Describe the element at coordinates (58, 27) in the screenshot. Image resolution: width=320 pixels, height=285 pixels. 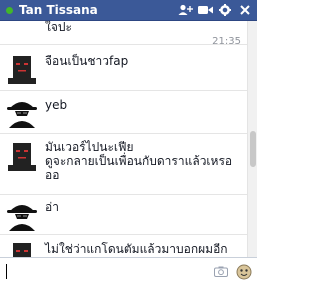
I see `message-text: ใจปะ` at that location.